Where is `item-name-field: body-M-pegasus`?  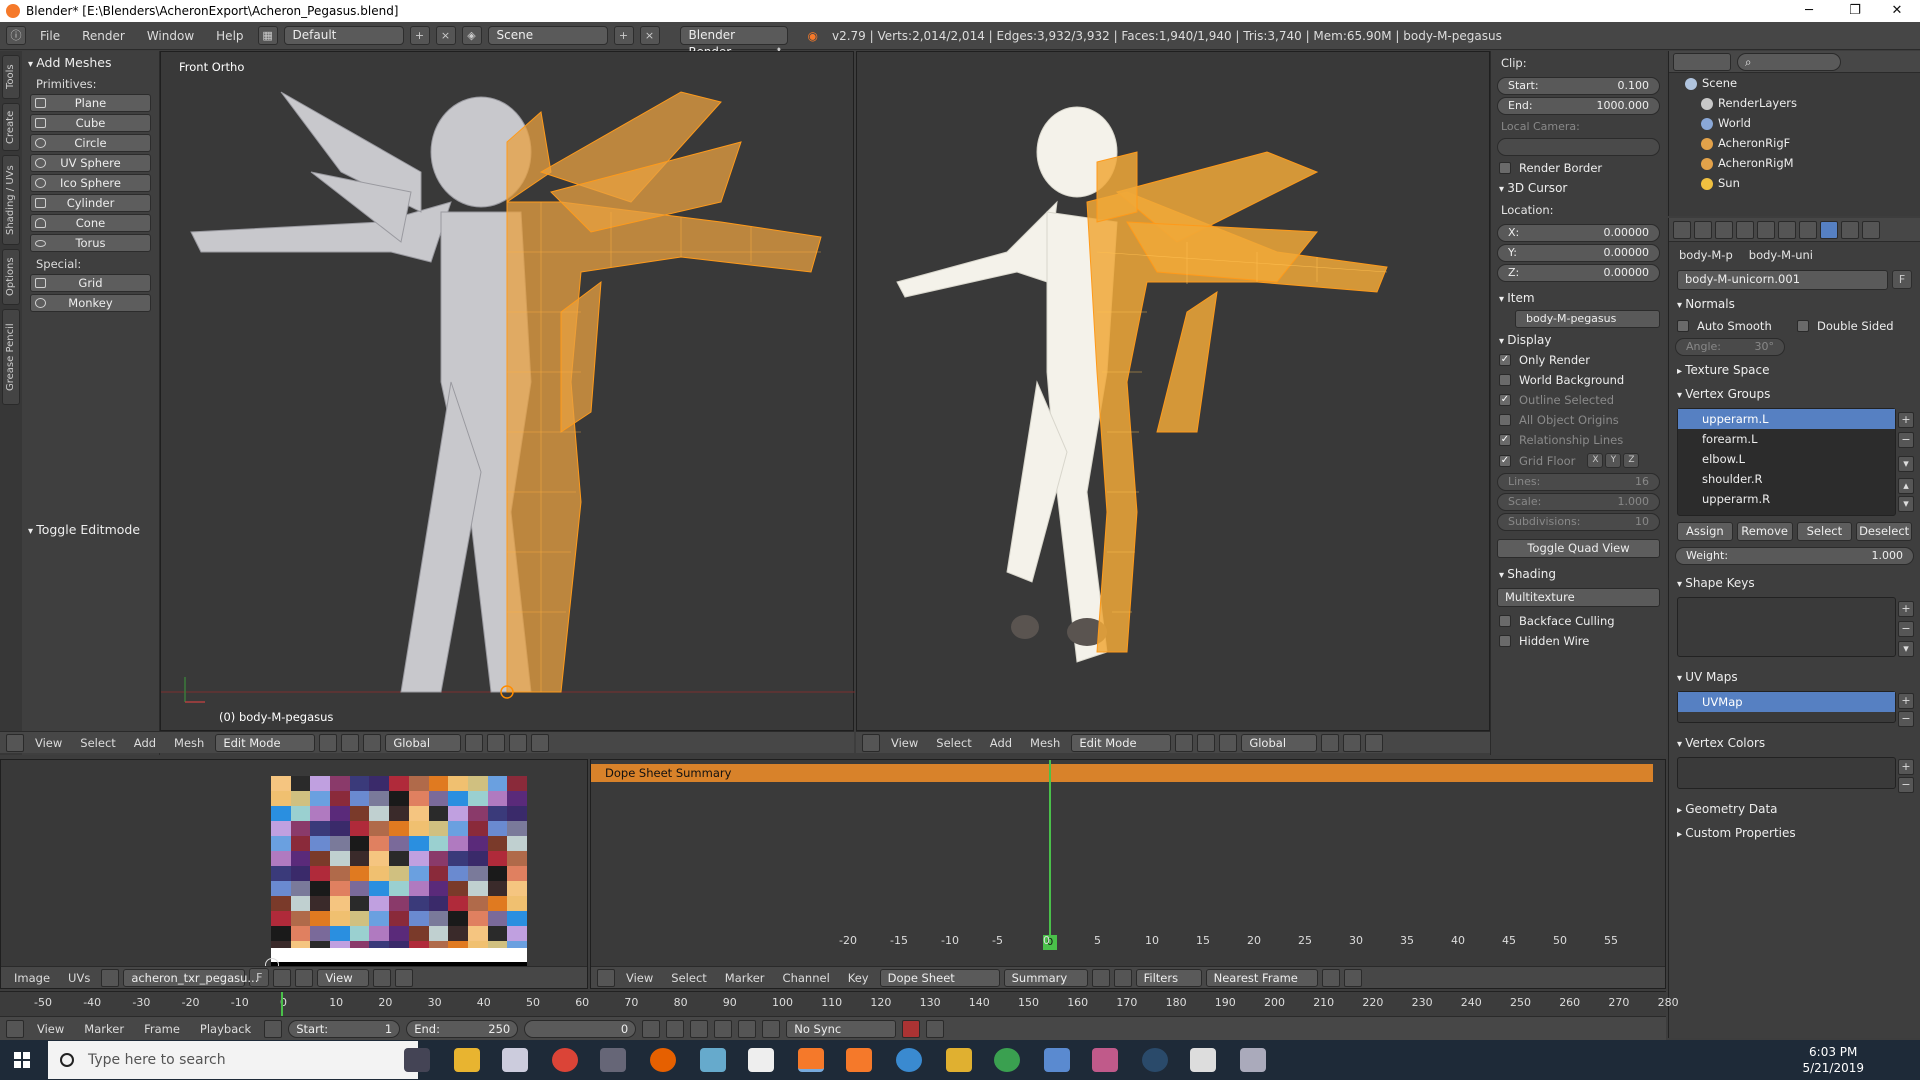 item-name-field: body-M-pegasus is located at coordinates (1587, 319).